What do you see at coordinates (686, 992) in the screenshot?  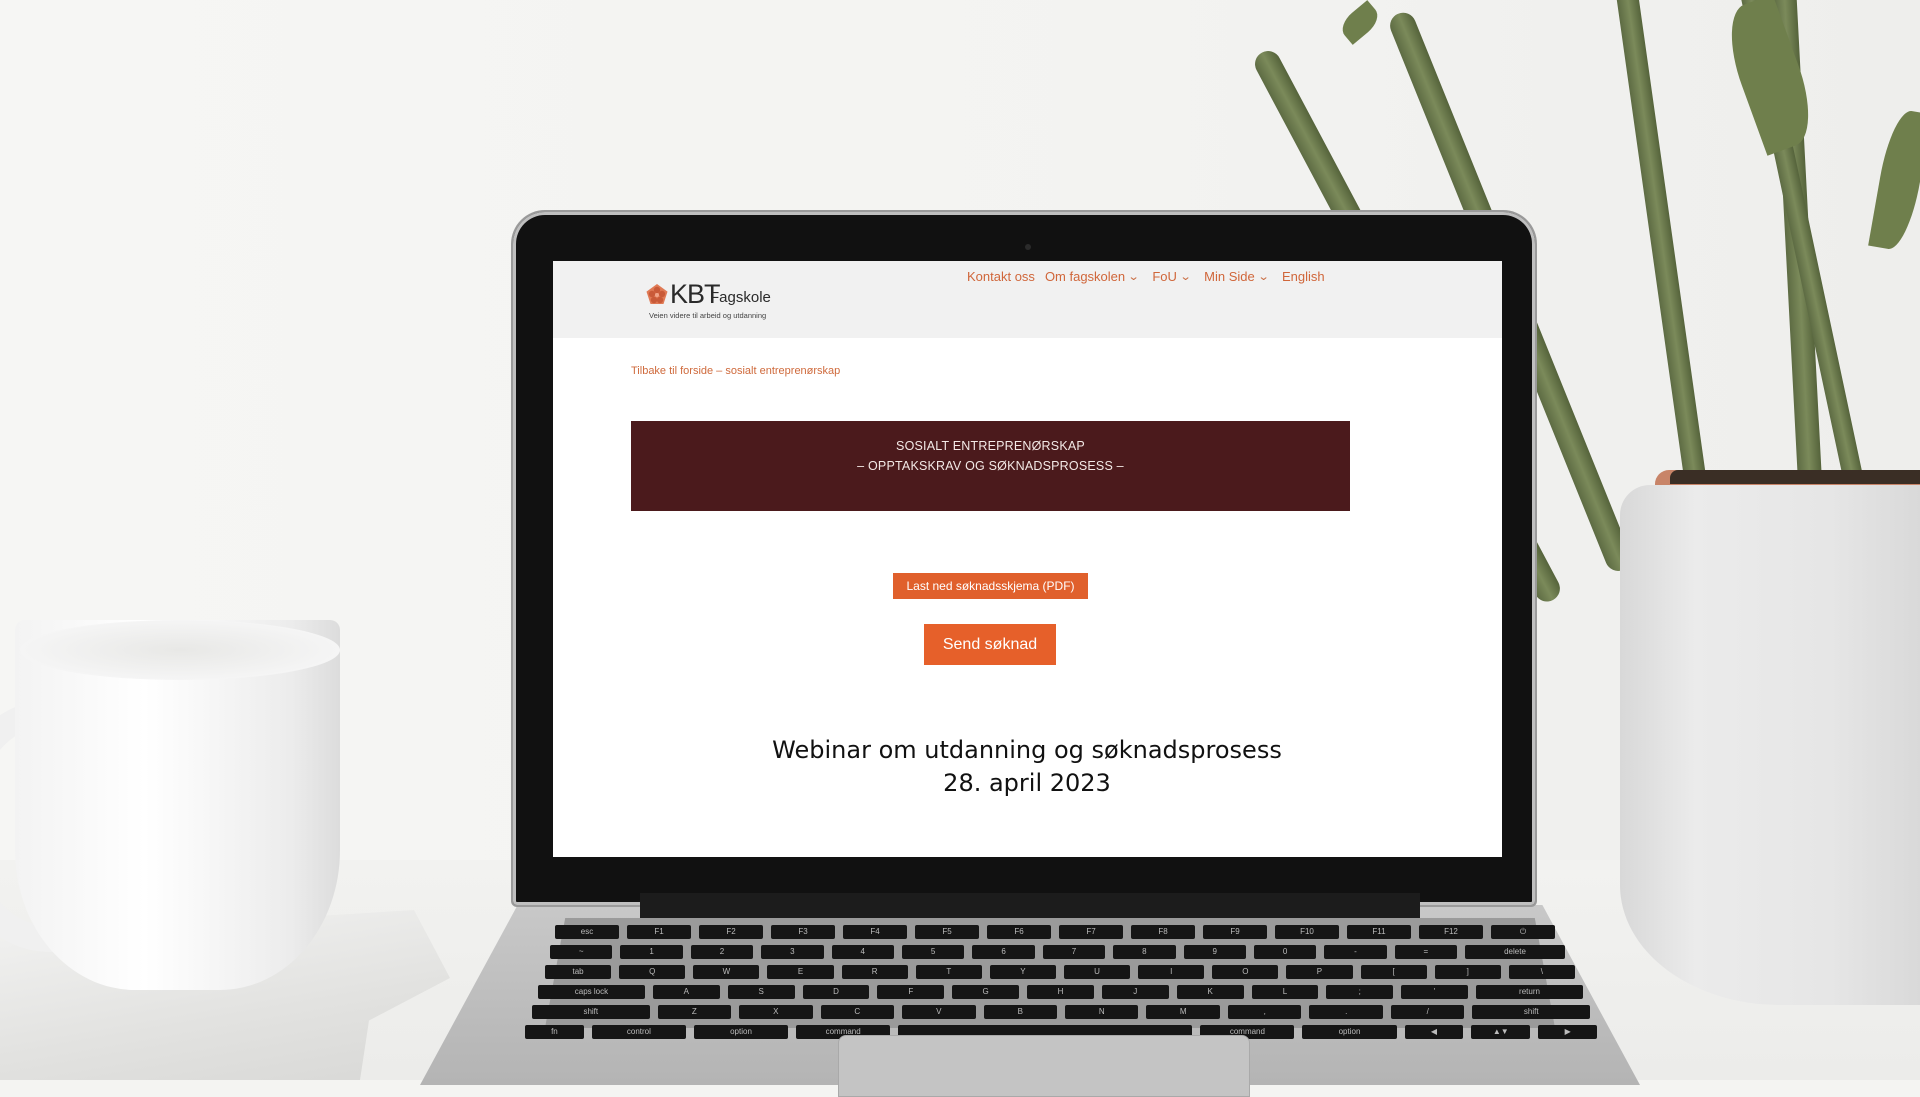 I see `keyboard-key: A` at bounding box center [686, 992].